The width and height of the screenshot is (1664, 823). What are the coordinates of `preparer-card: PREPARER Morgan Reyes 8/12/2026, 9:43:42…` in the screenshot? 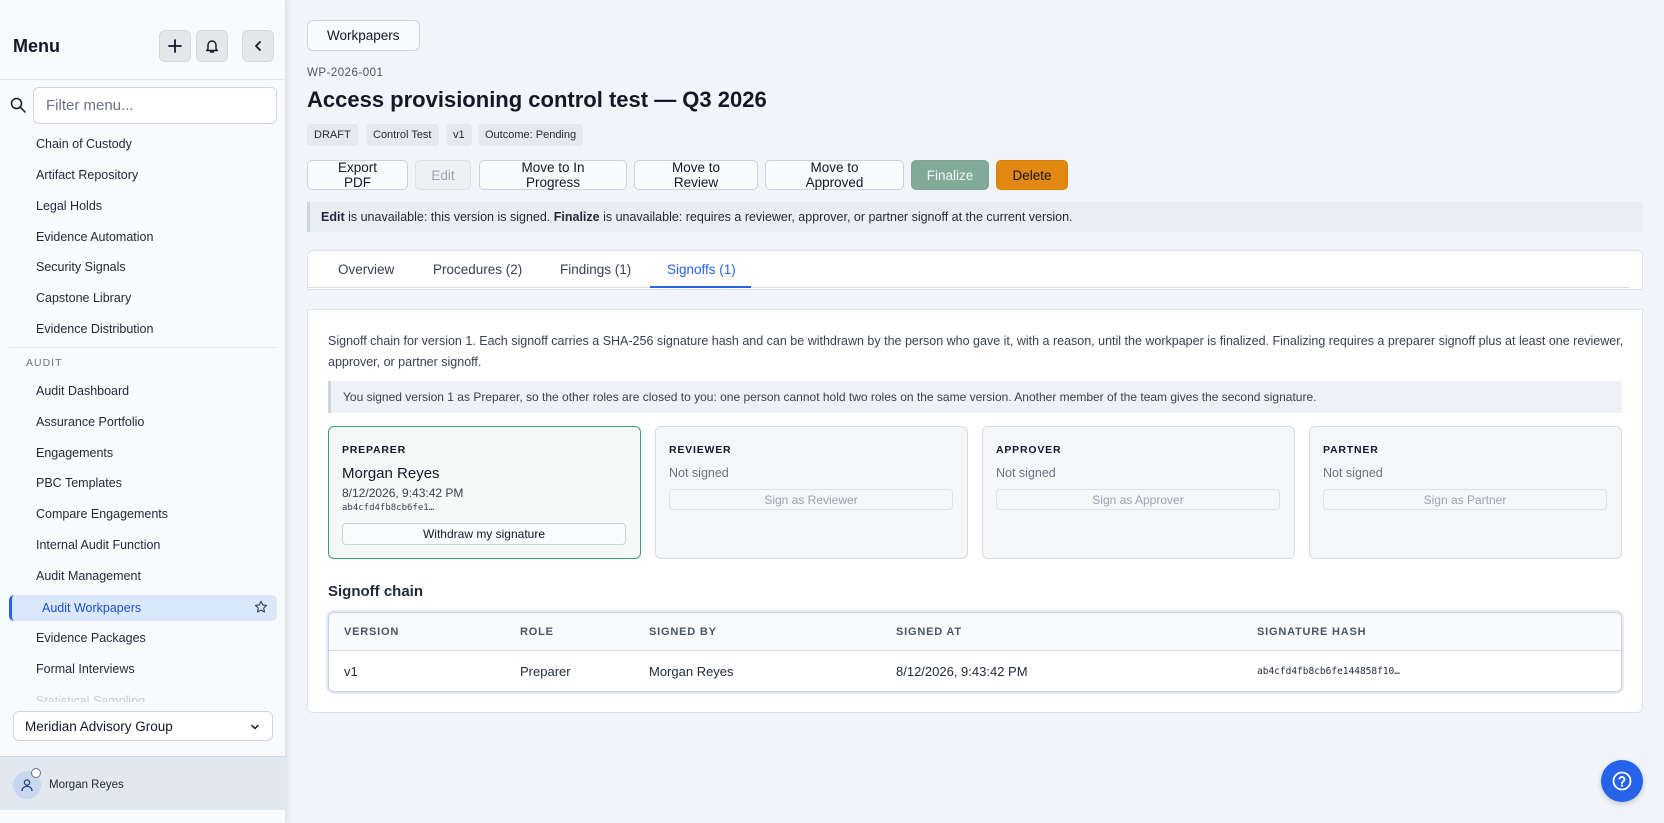 It's located at (484, 492).